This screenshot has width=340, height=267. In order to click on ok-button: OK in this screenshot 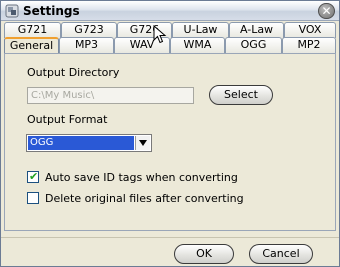, I will do `click(204, 254)`.